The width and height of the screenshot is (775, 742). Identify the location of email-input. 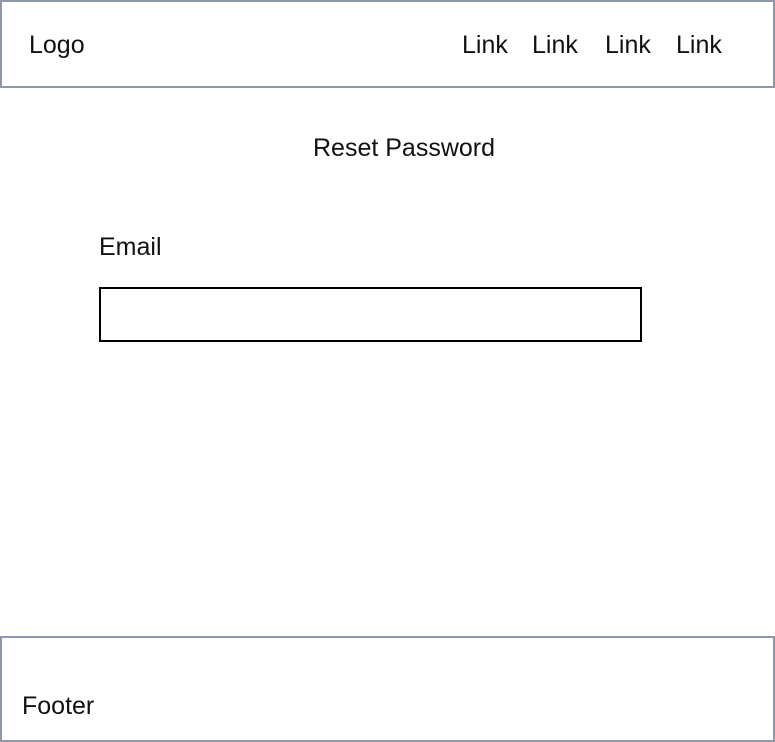
(370, 314).